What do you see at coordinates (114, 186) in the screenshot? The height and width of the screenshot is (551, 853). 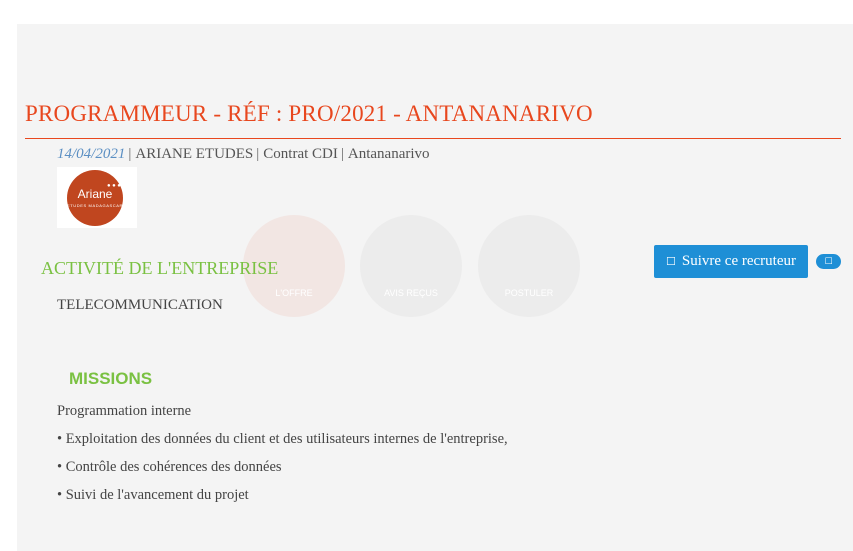 I see `logo-dots: ● ● ●` at bounding box center [114, 186].